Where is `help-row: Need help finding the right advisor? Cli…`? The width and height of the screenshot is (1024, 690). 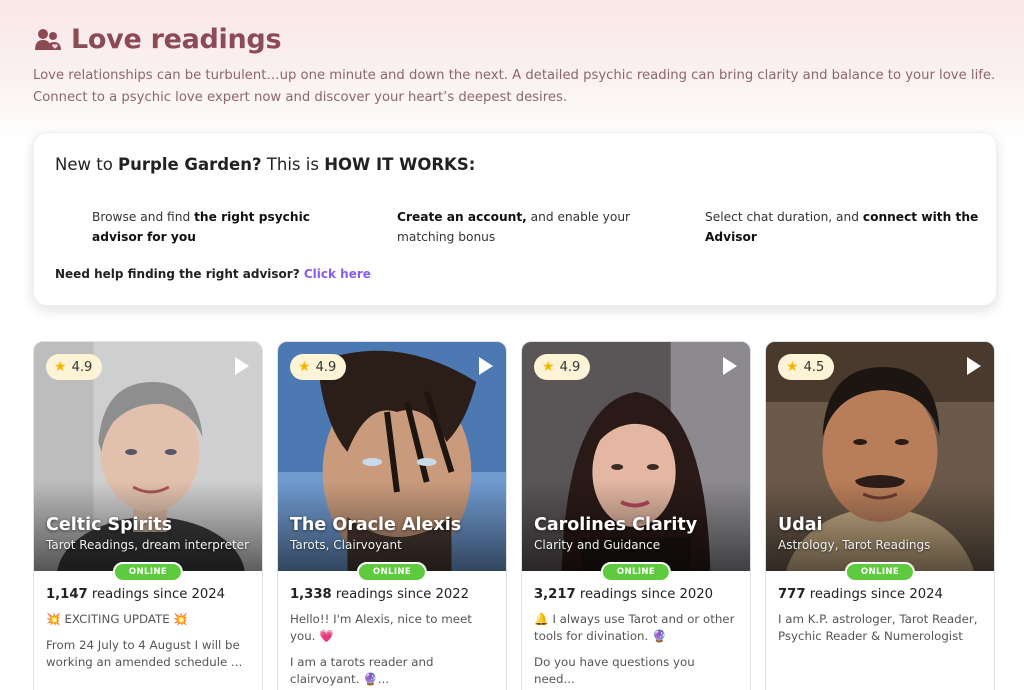 help-row: Need help finding the right advisor? Cli… is located at coordinates (213, 274).